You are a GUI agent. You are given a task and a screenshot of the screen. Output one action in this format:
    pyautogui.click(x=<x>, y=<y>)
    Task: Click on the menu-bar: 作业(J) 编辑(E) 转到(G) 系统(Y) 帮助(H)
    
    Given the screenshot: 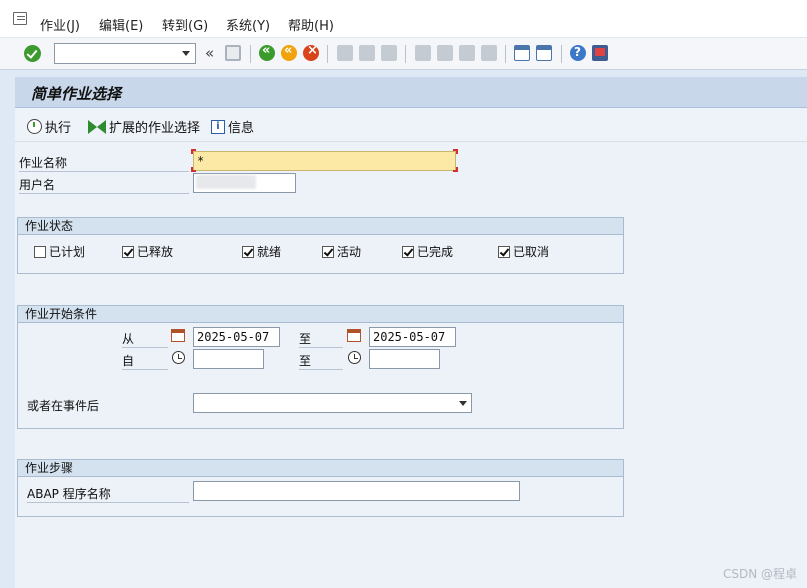 What is the action you would take?
    pyautogui.click(x=403, y=19)
    